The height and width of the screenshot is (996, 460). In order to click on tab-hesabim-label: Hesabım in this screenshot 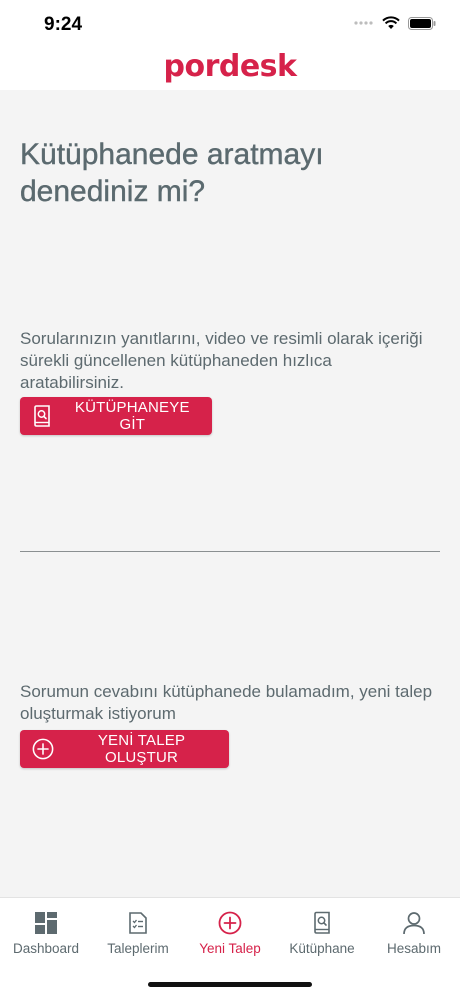, I will do `click(414, 948)`.